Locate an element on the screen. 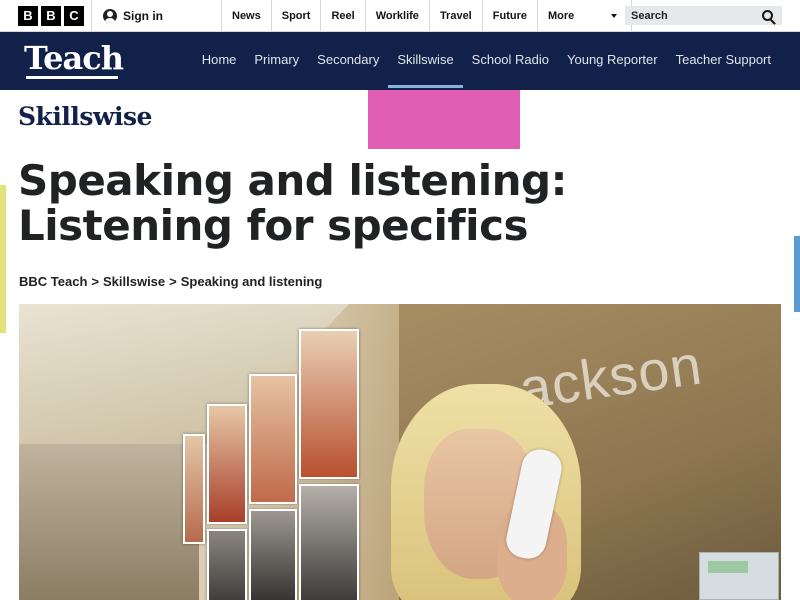  top-nav-travel: Travel is located at coordinates (455, 16).